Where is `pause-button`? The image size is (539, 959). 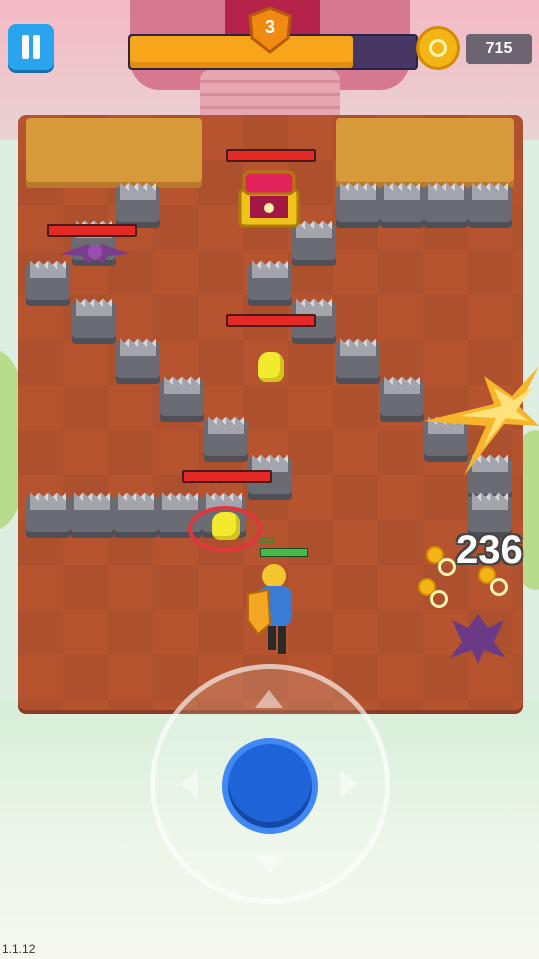
pause-button is located at coordinates (31, 47).